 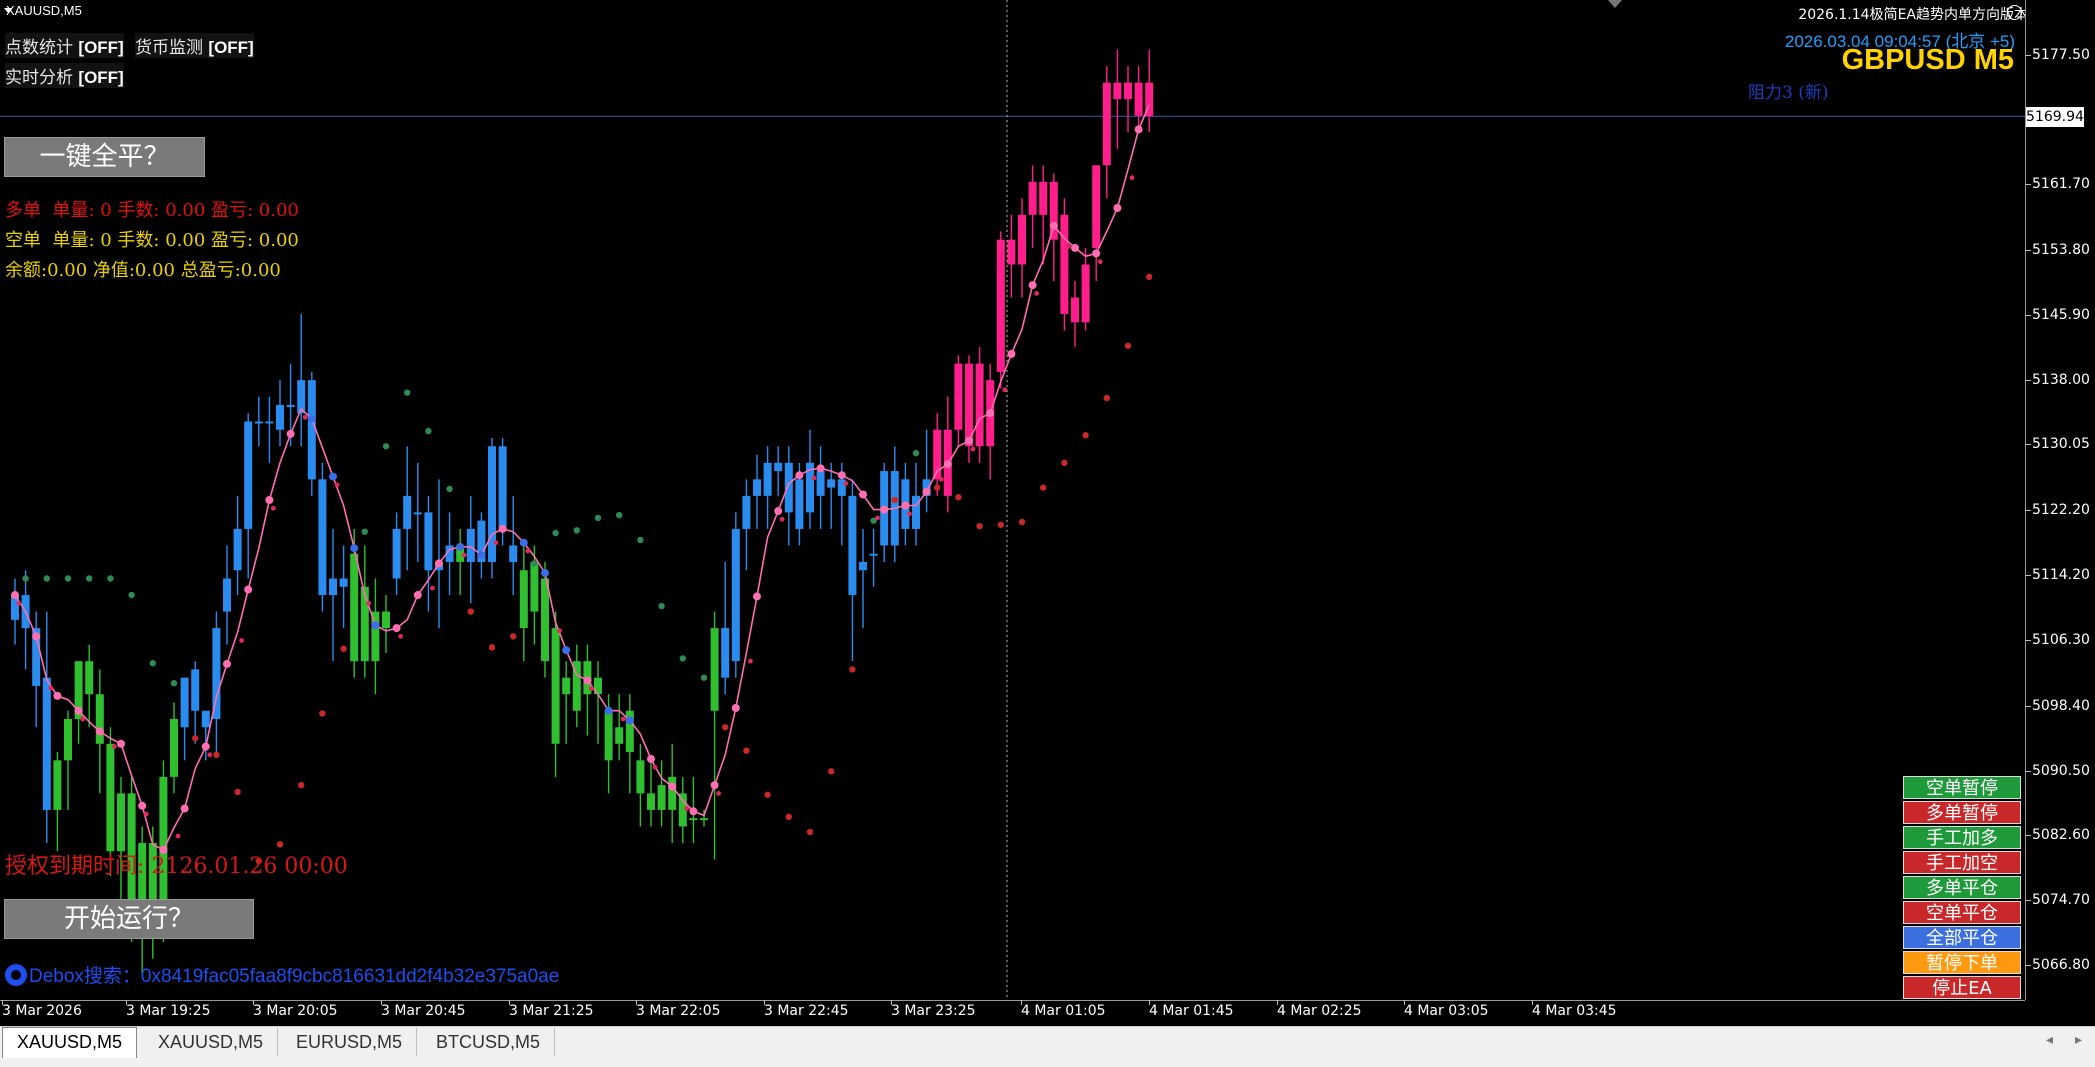 What do you see at coordinates (350, 1042) in the screenshot?
I see `chart-tab: EURUSD,M5` at bounding box center [350, 1042].